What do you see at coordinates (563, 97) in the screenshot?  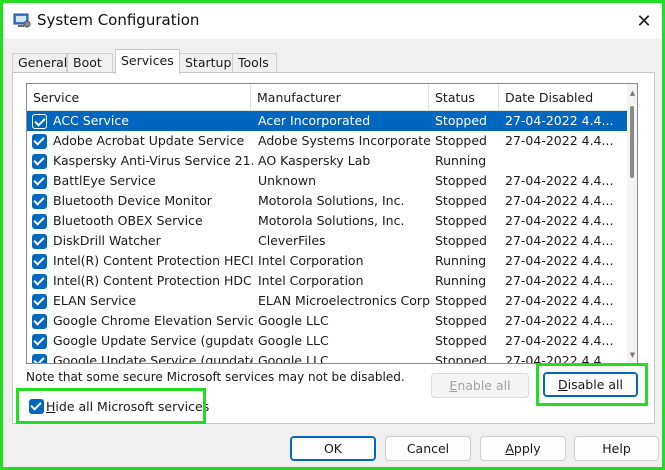 I see `column-header-date-disabled: Date Disabled` at bounding box center [563, 97].